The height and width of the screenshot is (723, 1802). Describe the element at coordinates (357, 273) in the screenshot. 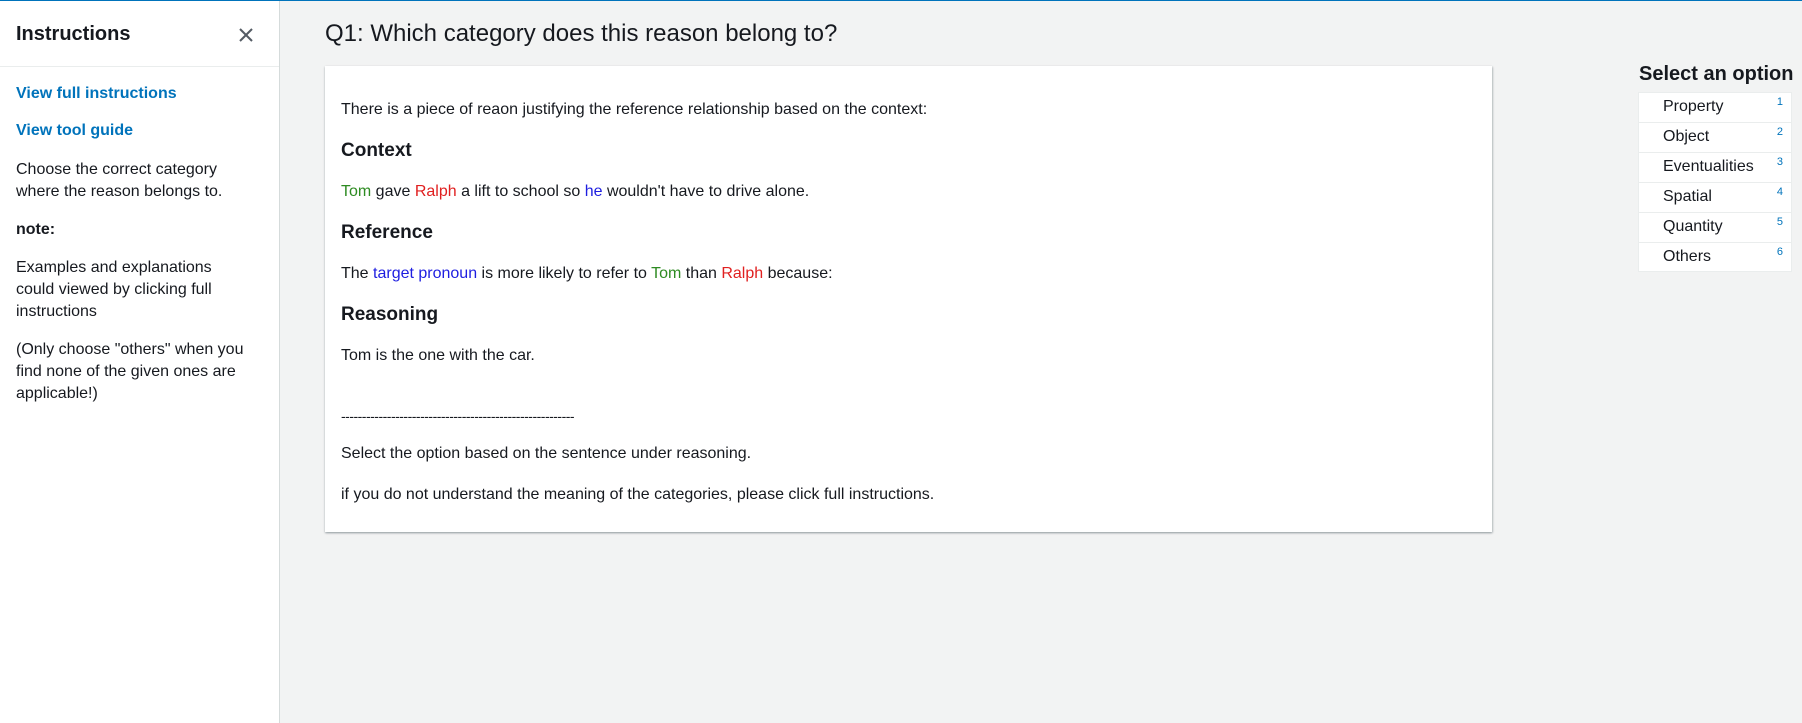

I see `reference-text-1: The` at that location.